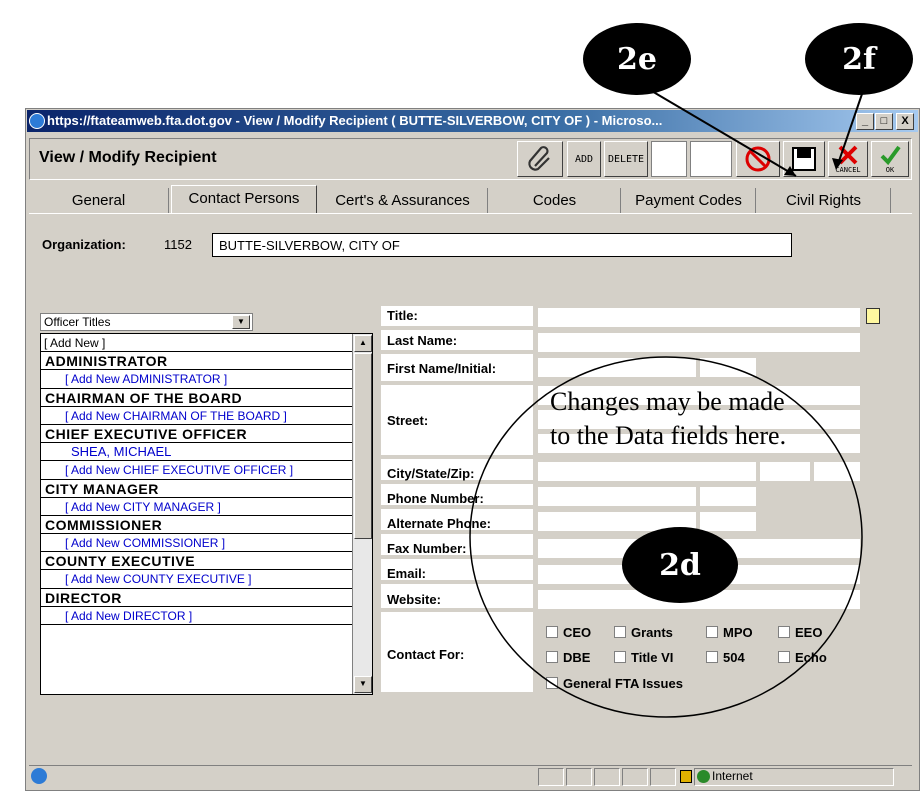 This screenshot has width=924, height=791. Describe the element at coordinates (680, 565) in the screenshot. I see `annotation-bubble-2d: 2d` at that location.